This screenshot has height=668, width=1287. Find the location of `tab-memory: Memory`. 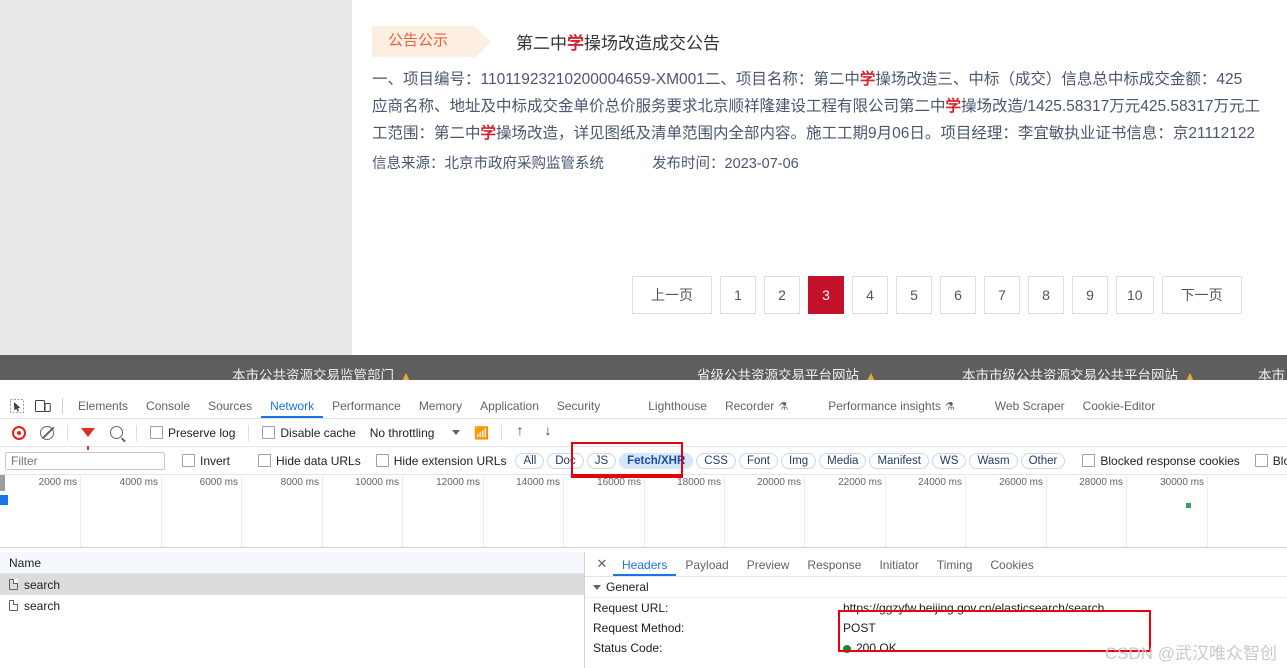

tab-memory: Memory is located at coordinates (440, 406).